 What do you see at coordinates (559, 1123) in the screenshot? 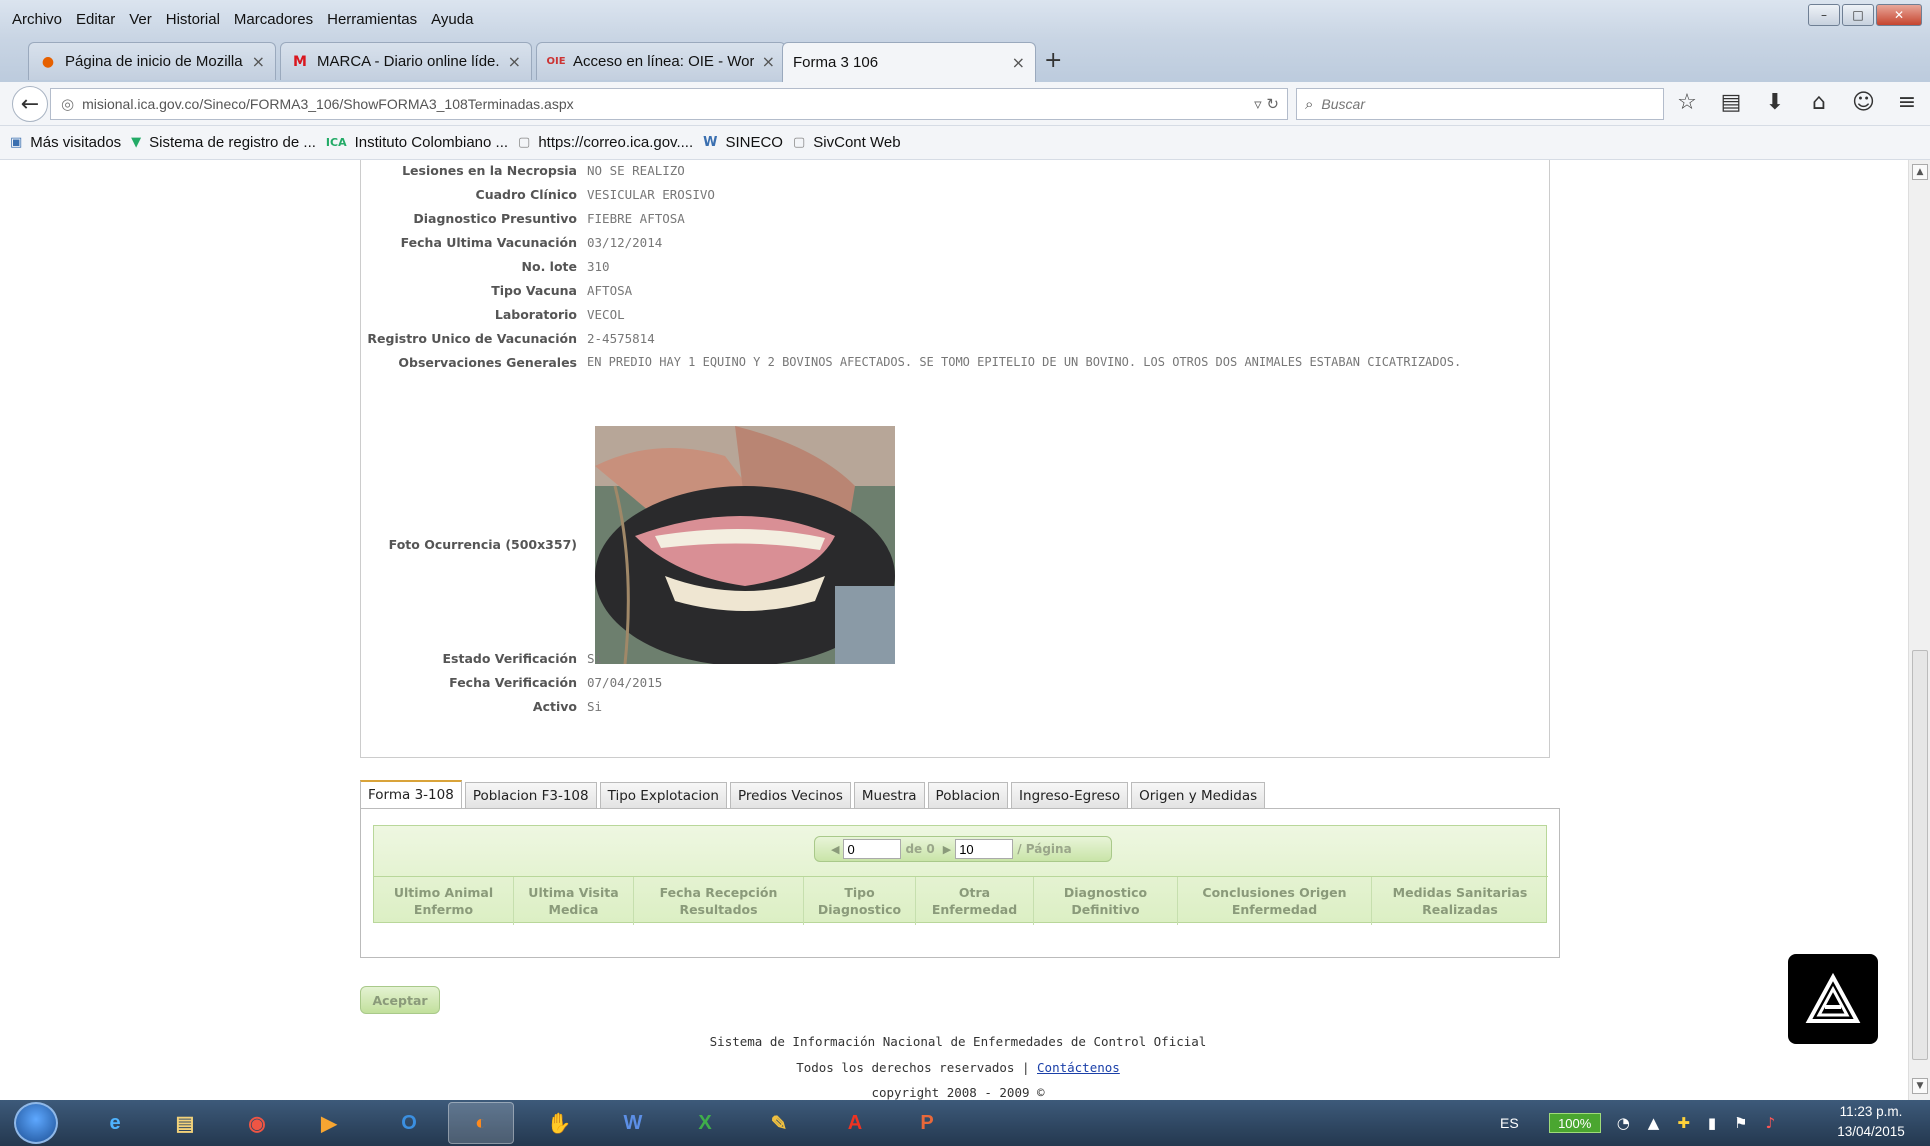
I see `hand-icon: ✋` at bounding box center [559, 1123].